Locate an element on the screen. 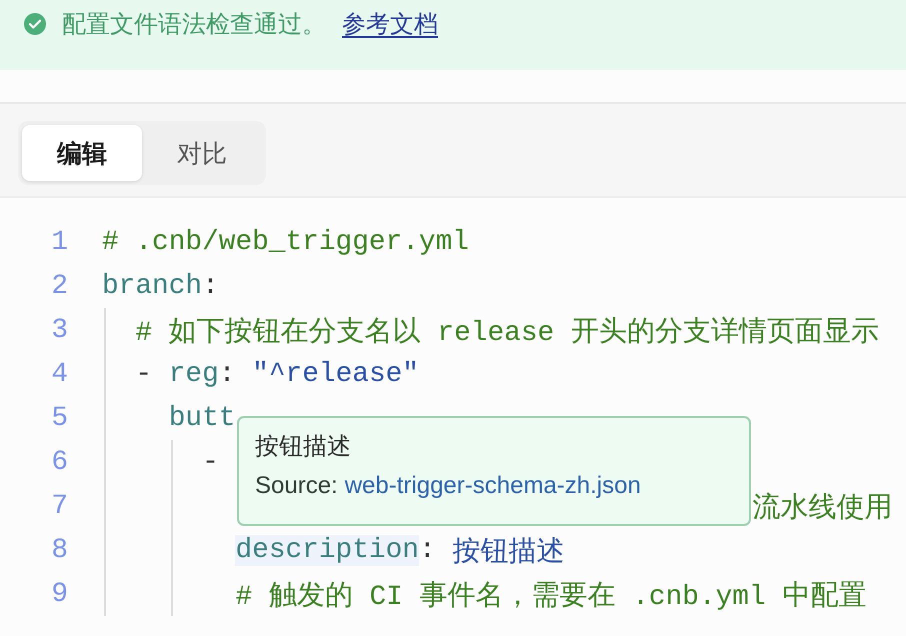 This screenshot has height=636, width=906. code-text: "^release" is located at coordinates (335, 374).